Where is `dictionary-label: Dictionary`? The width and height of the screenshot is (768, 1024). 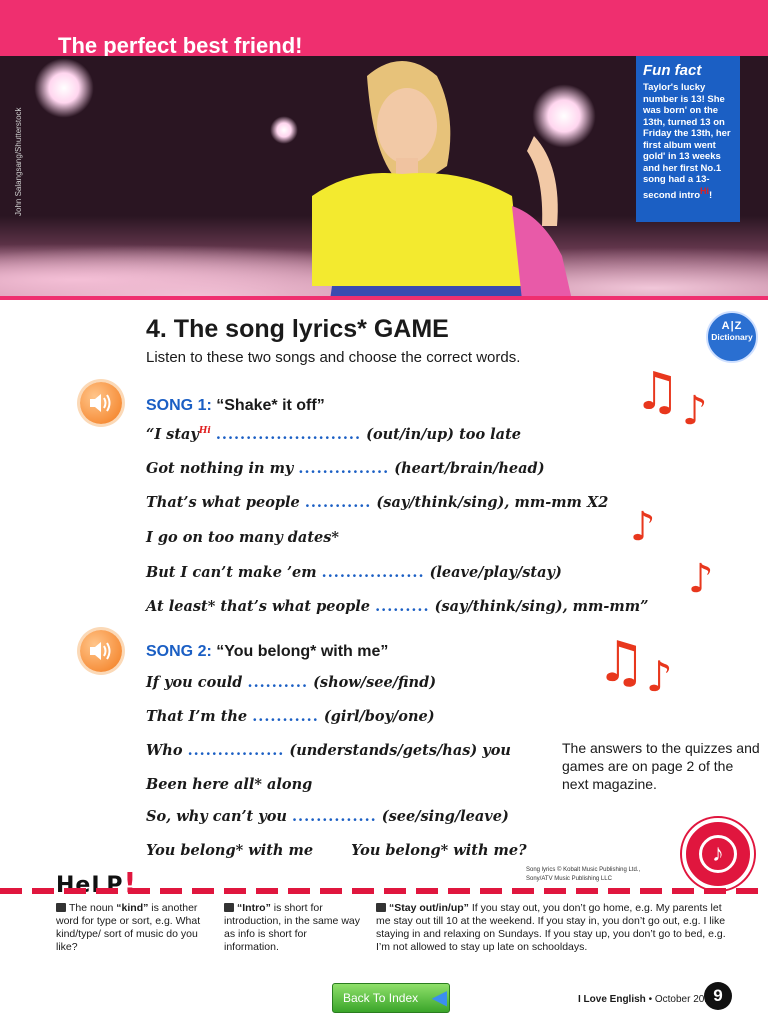 dictionary-label: Dictionary is located at coordinates (732, 337).